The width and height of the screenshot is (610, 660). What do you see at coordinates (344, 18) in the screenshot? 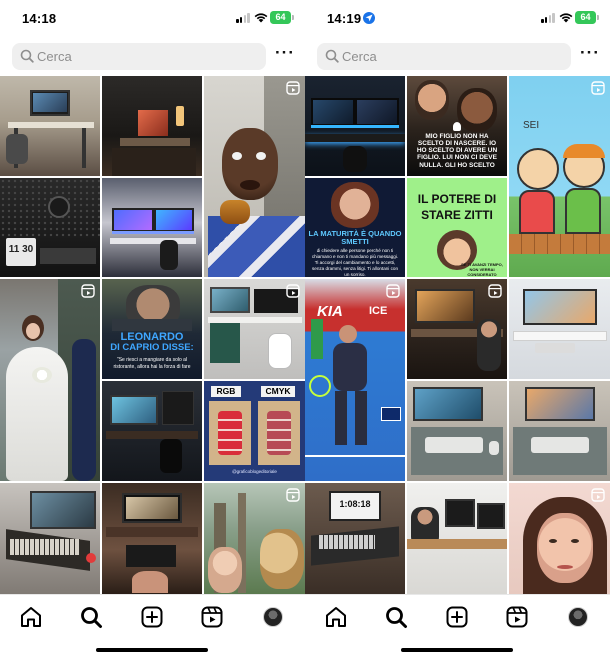
I see `status-time: 14:19` at bounding box center [344, 18].